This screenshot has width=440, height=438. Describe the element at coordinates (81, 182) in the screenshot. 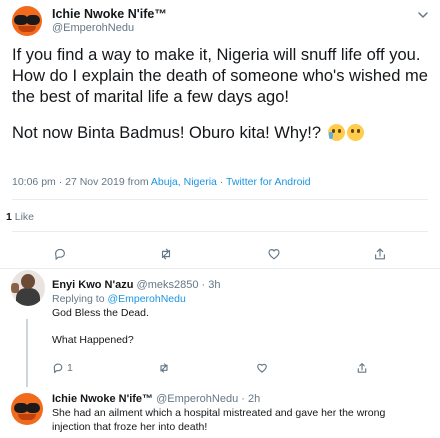

I see `tweet-time: 10:06 pm · 27 Nov 2019 from` at that location.